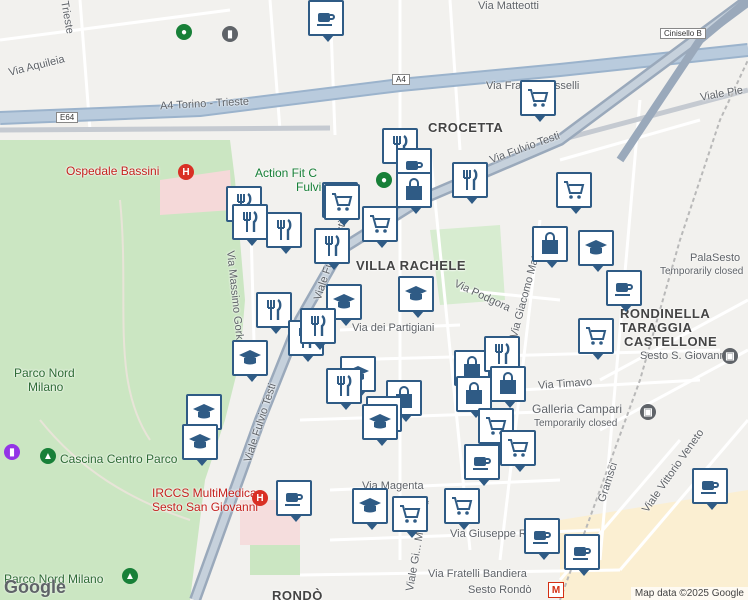 Image resolution: width=748 pixels, height=600 pixels. I want to click on poi-label-irccs-1: IRCCS MultiMedica, so click(204, 493).